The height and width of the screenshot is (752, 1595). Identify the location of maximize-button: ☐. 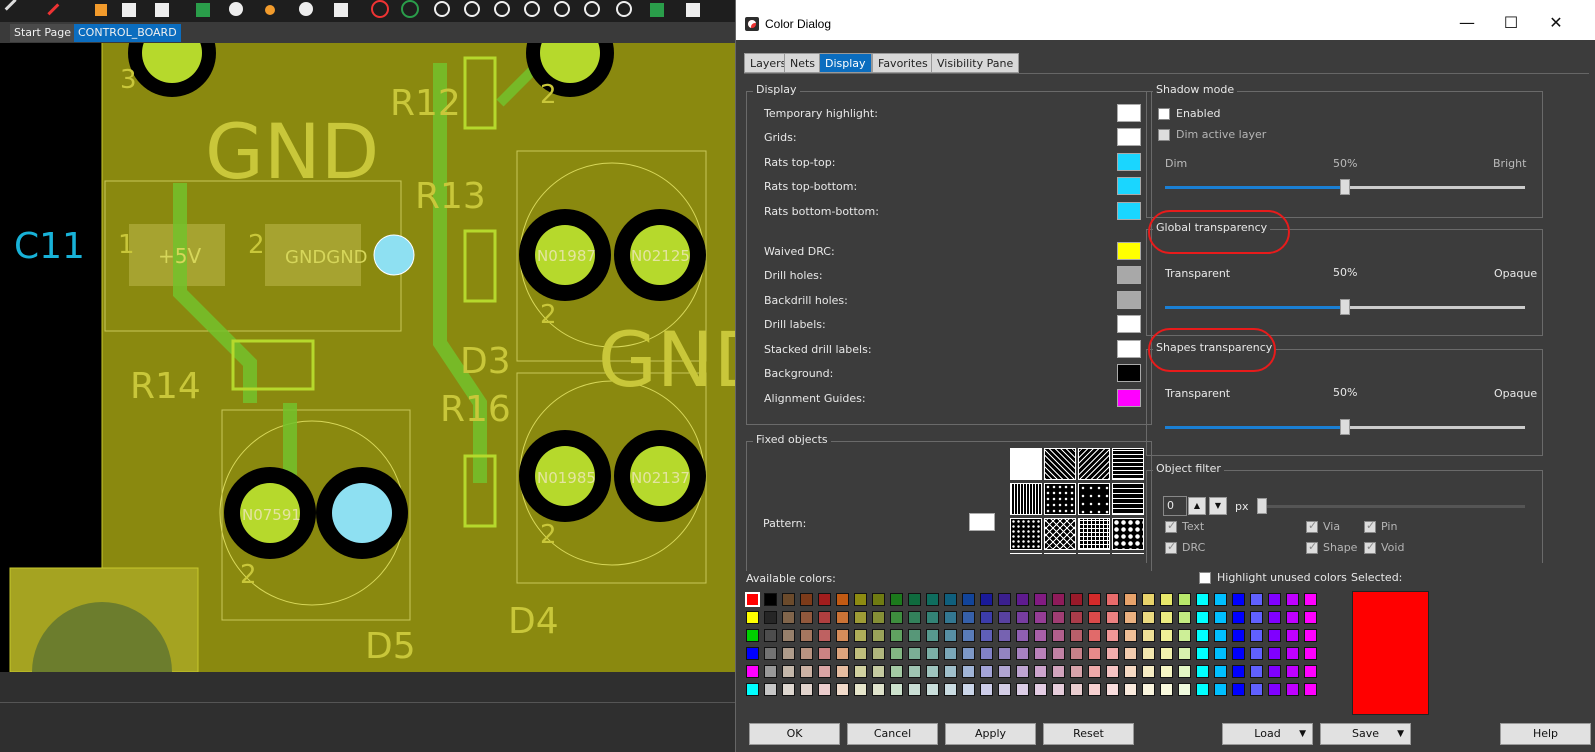
(1511, 23).